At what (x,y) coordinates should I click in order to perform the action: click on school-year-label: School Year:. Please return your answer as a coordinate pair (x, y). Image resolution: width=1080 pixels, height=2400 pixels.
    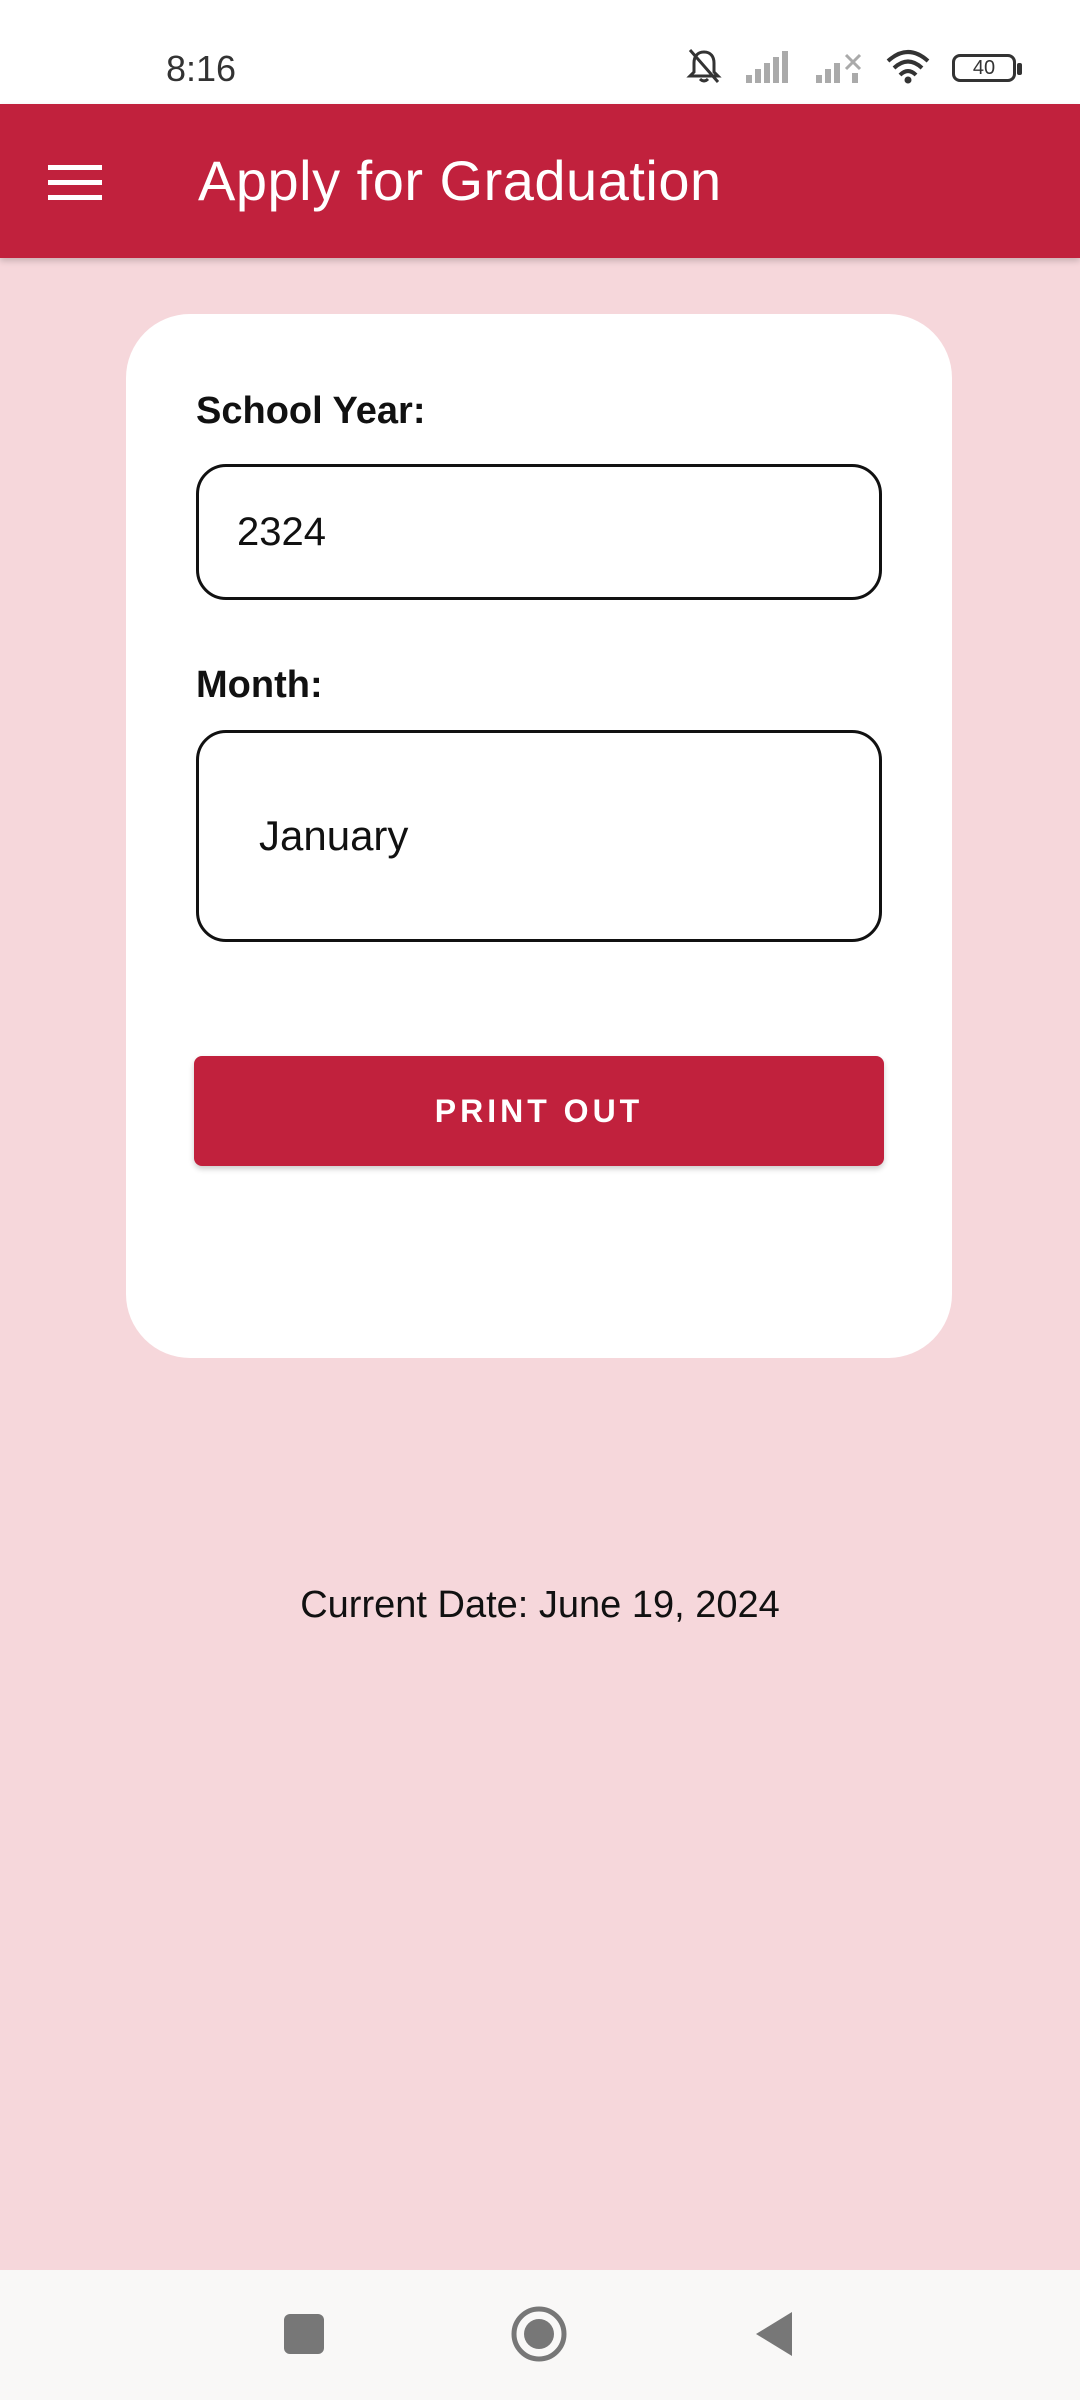
    Looking at the image, I should click on (311, 411).